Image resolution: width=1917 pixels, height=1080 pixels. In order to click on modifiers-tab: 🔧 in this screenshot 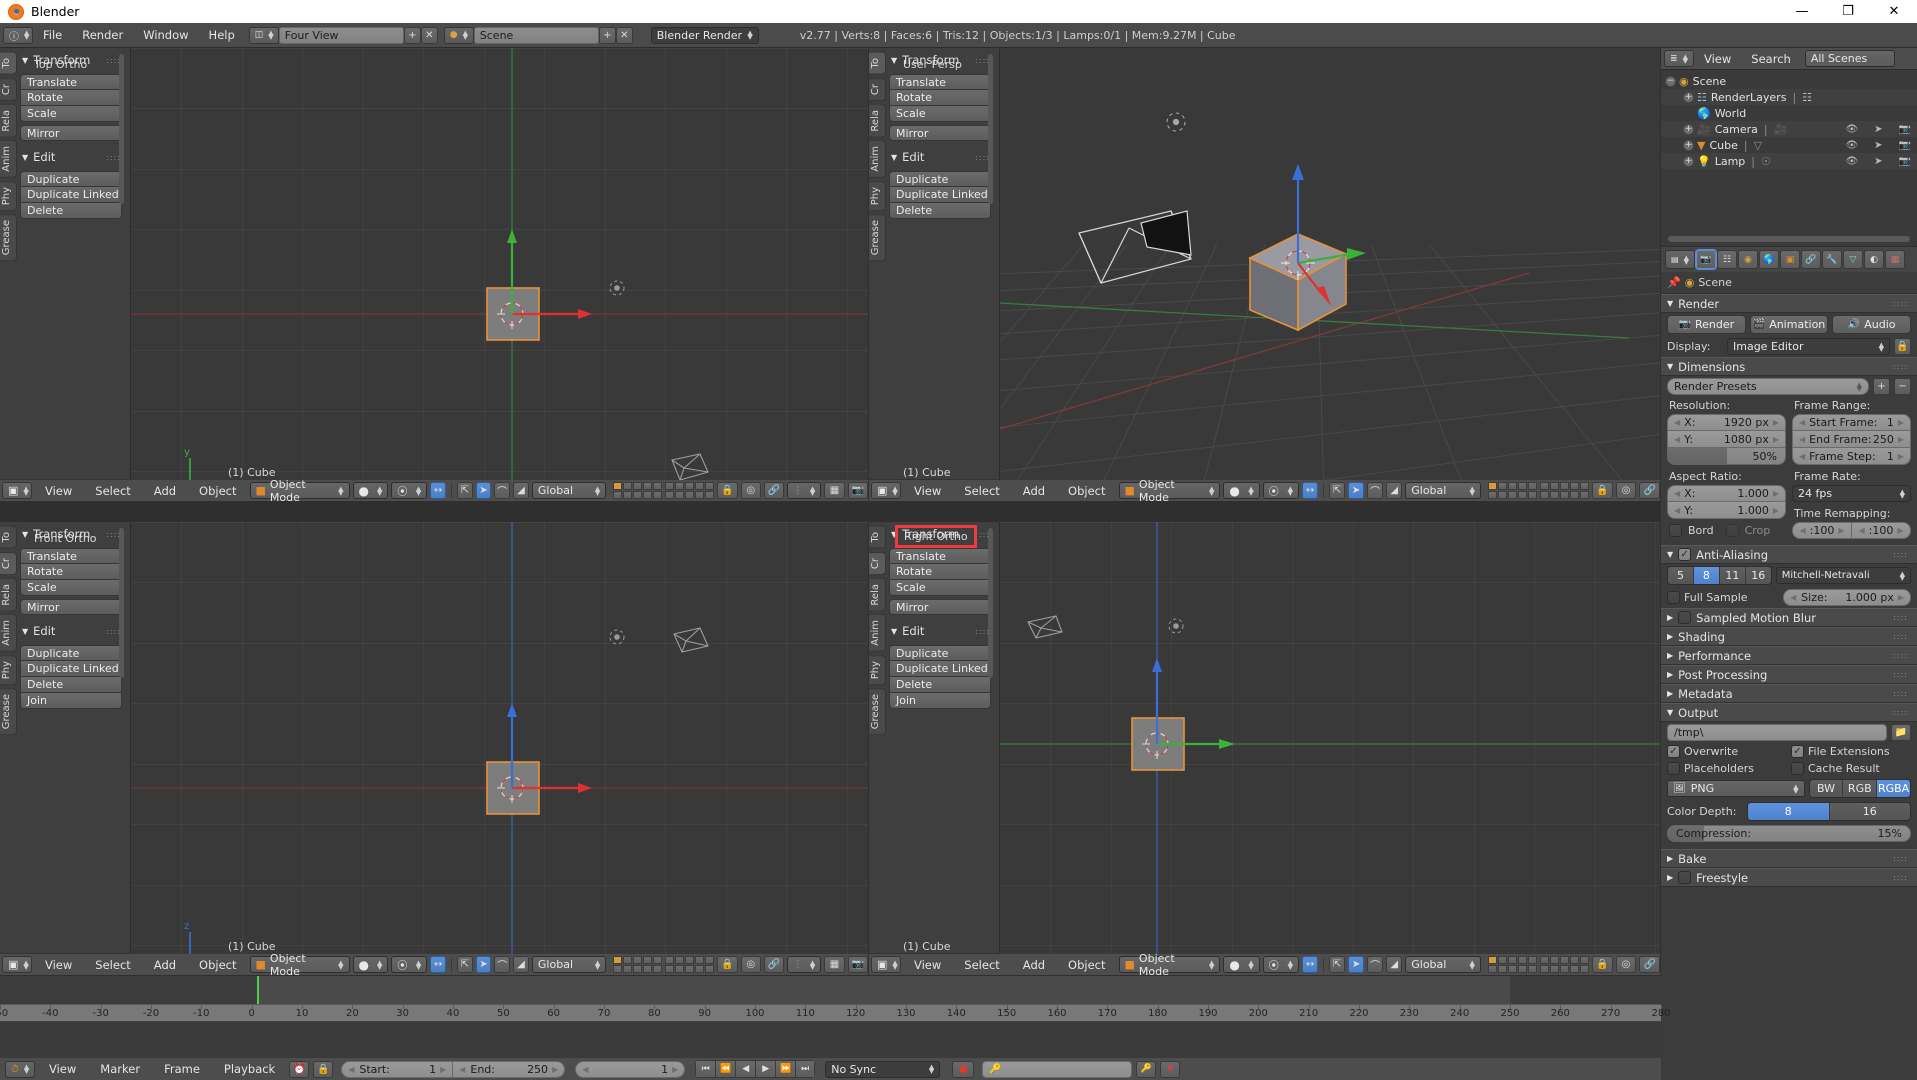, I will do `click(1832, 259)`.